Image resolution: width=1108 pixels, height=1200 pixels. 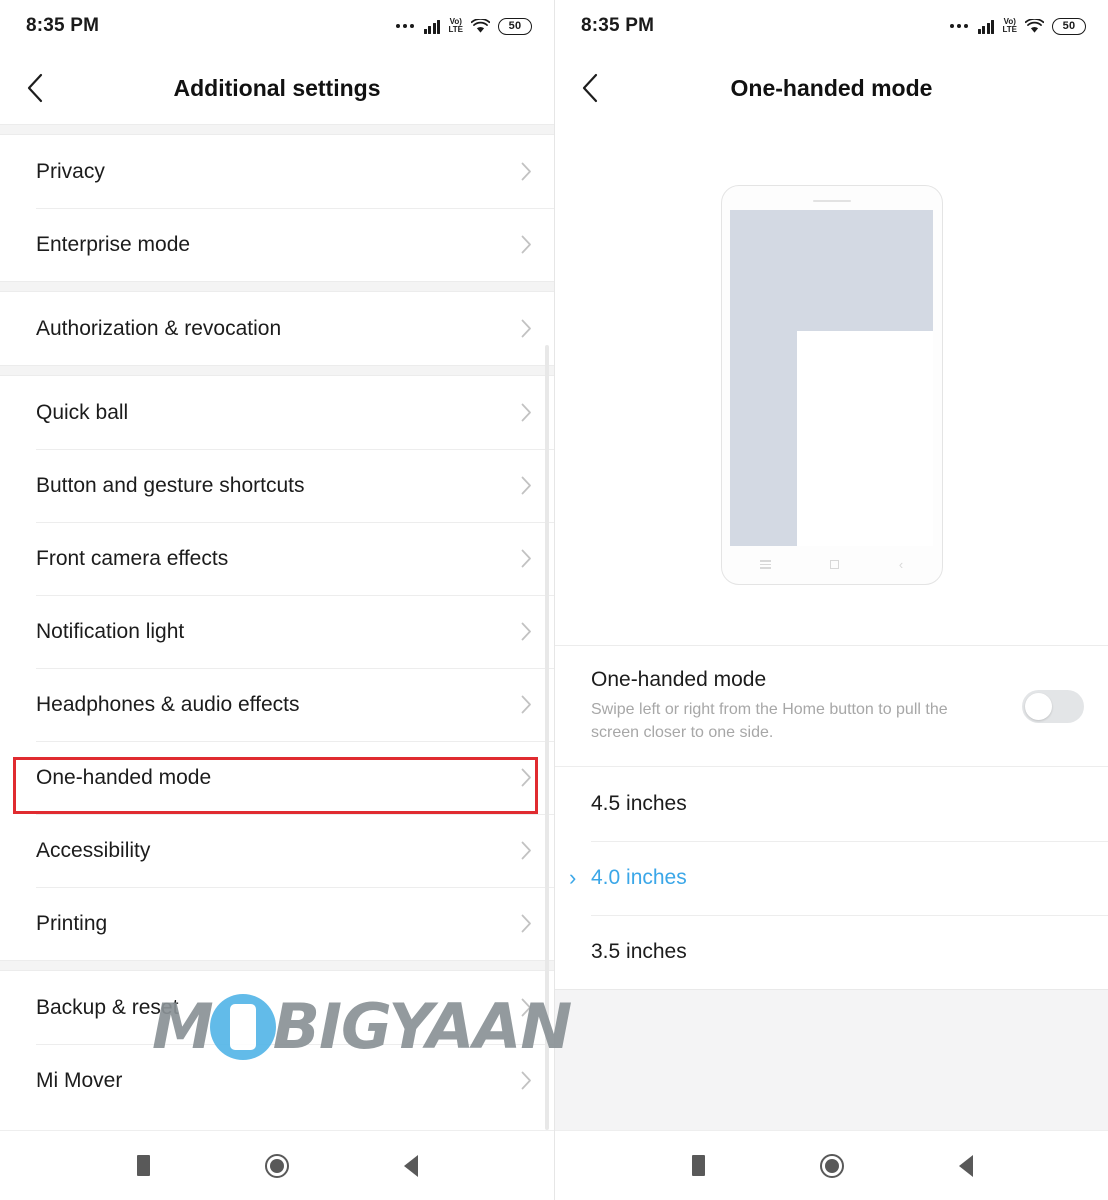 I want to click on sidebar-item-privacy: Privacy, so click(x=277, y=171).